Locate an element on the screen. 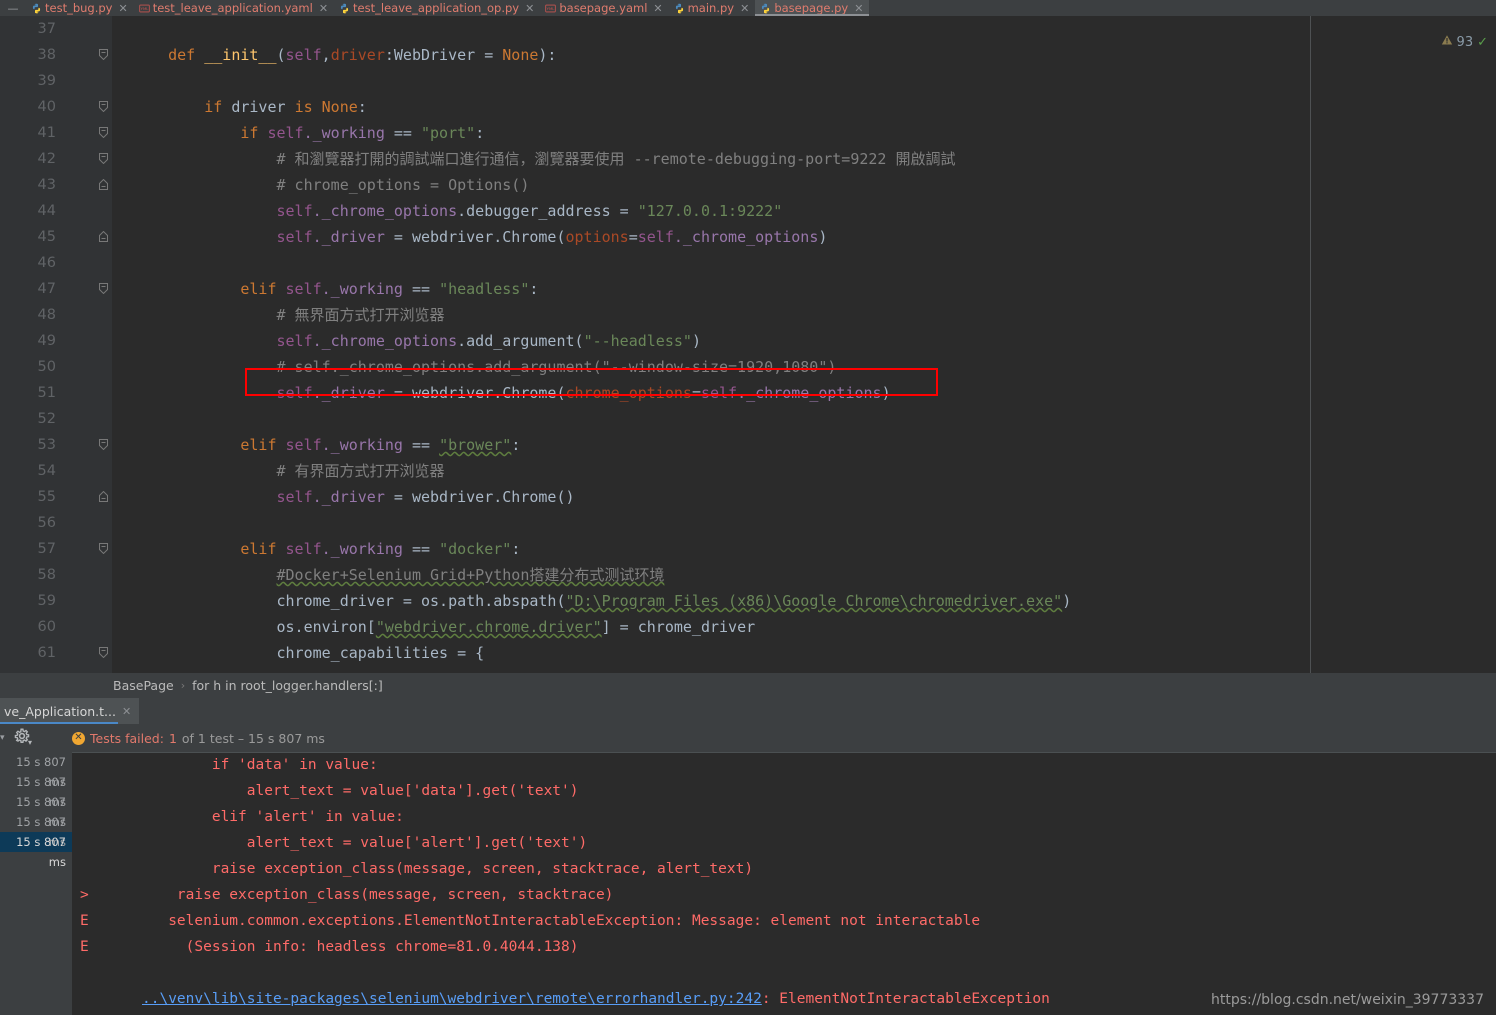  line-number: 59 is located at coordinates (46, 601).